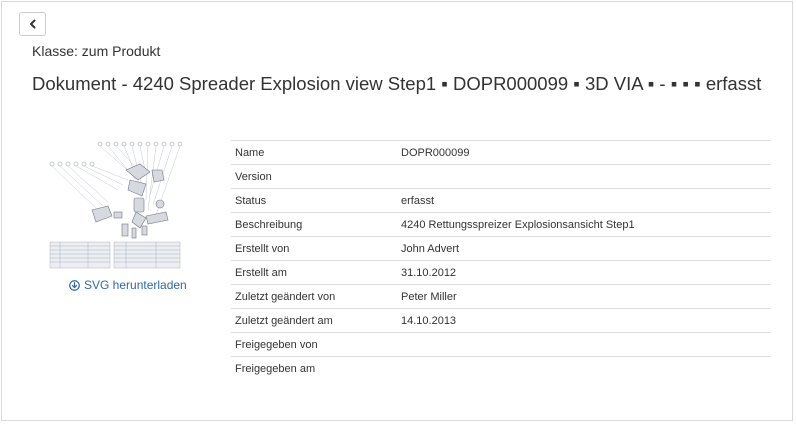 The image size is (796, 424). What do you see at coordinates (584, 320) in the screenshot?
I see `property-value: 14.10.2013` at bounding box center [584, 320].